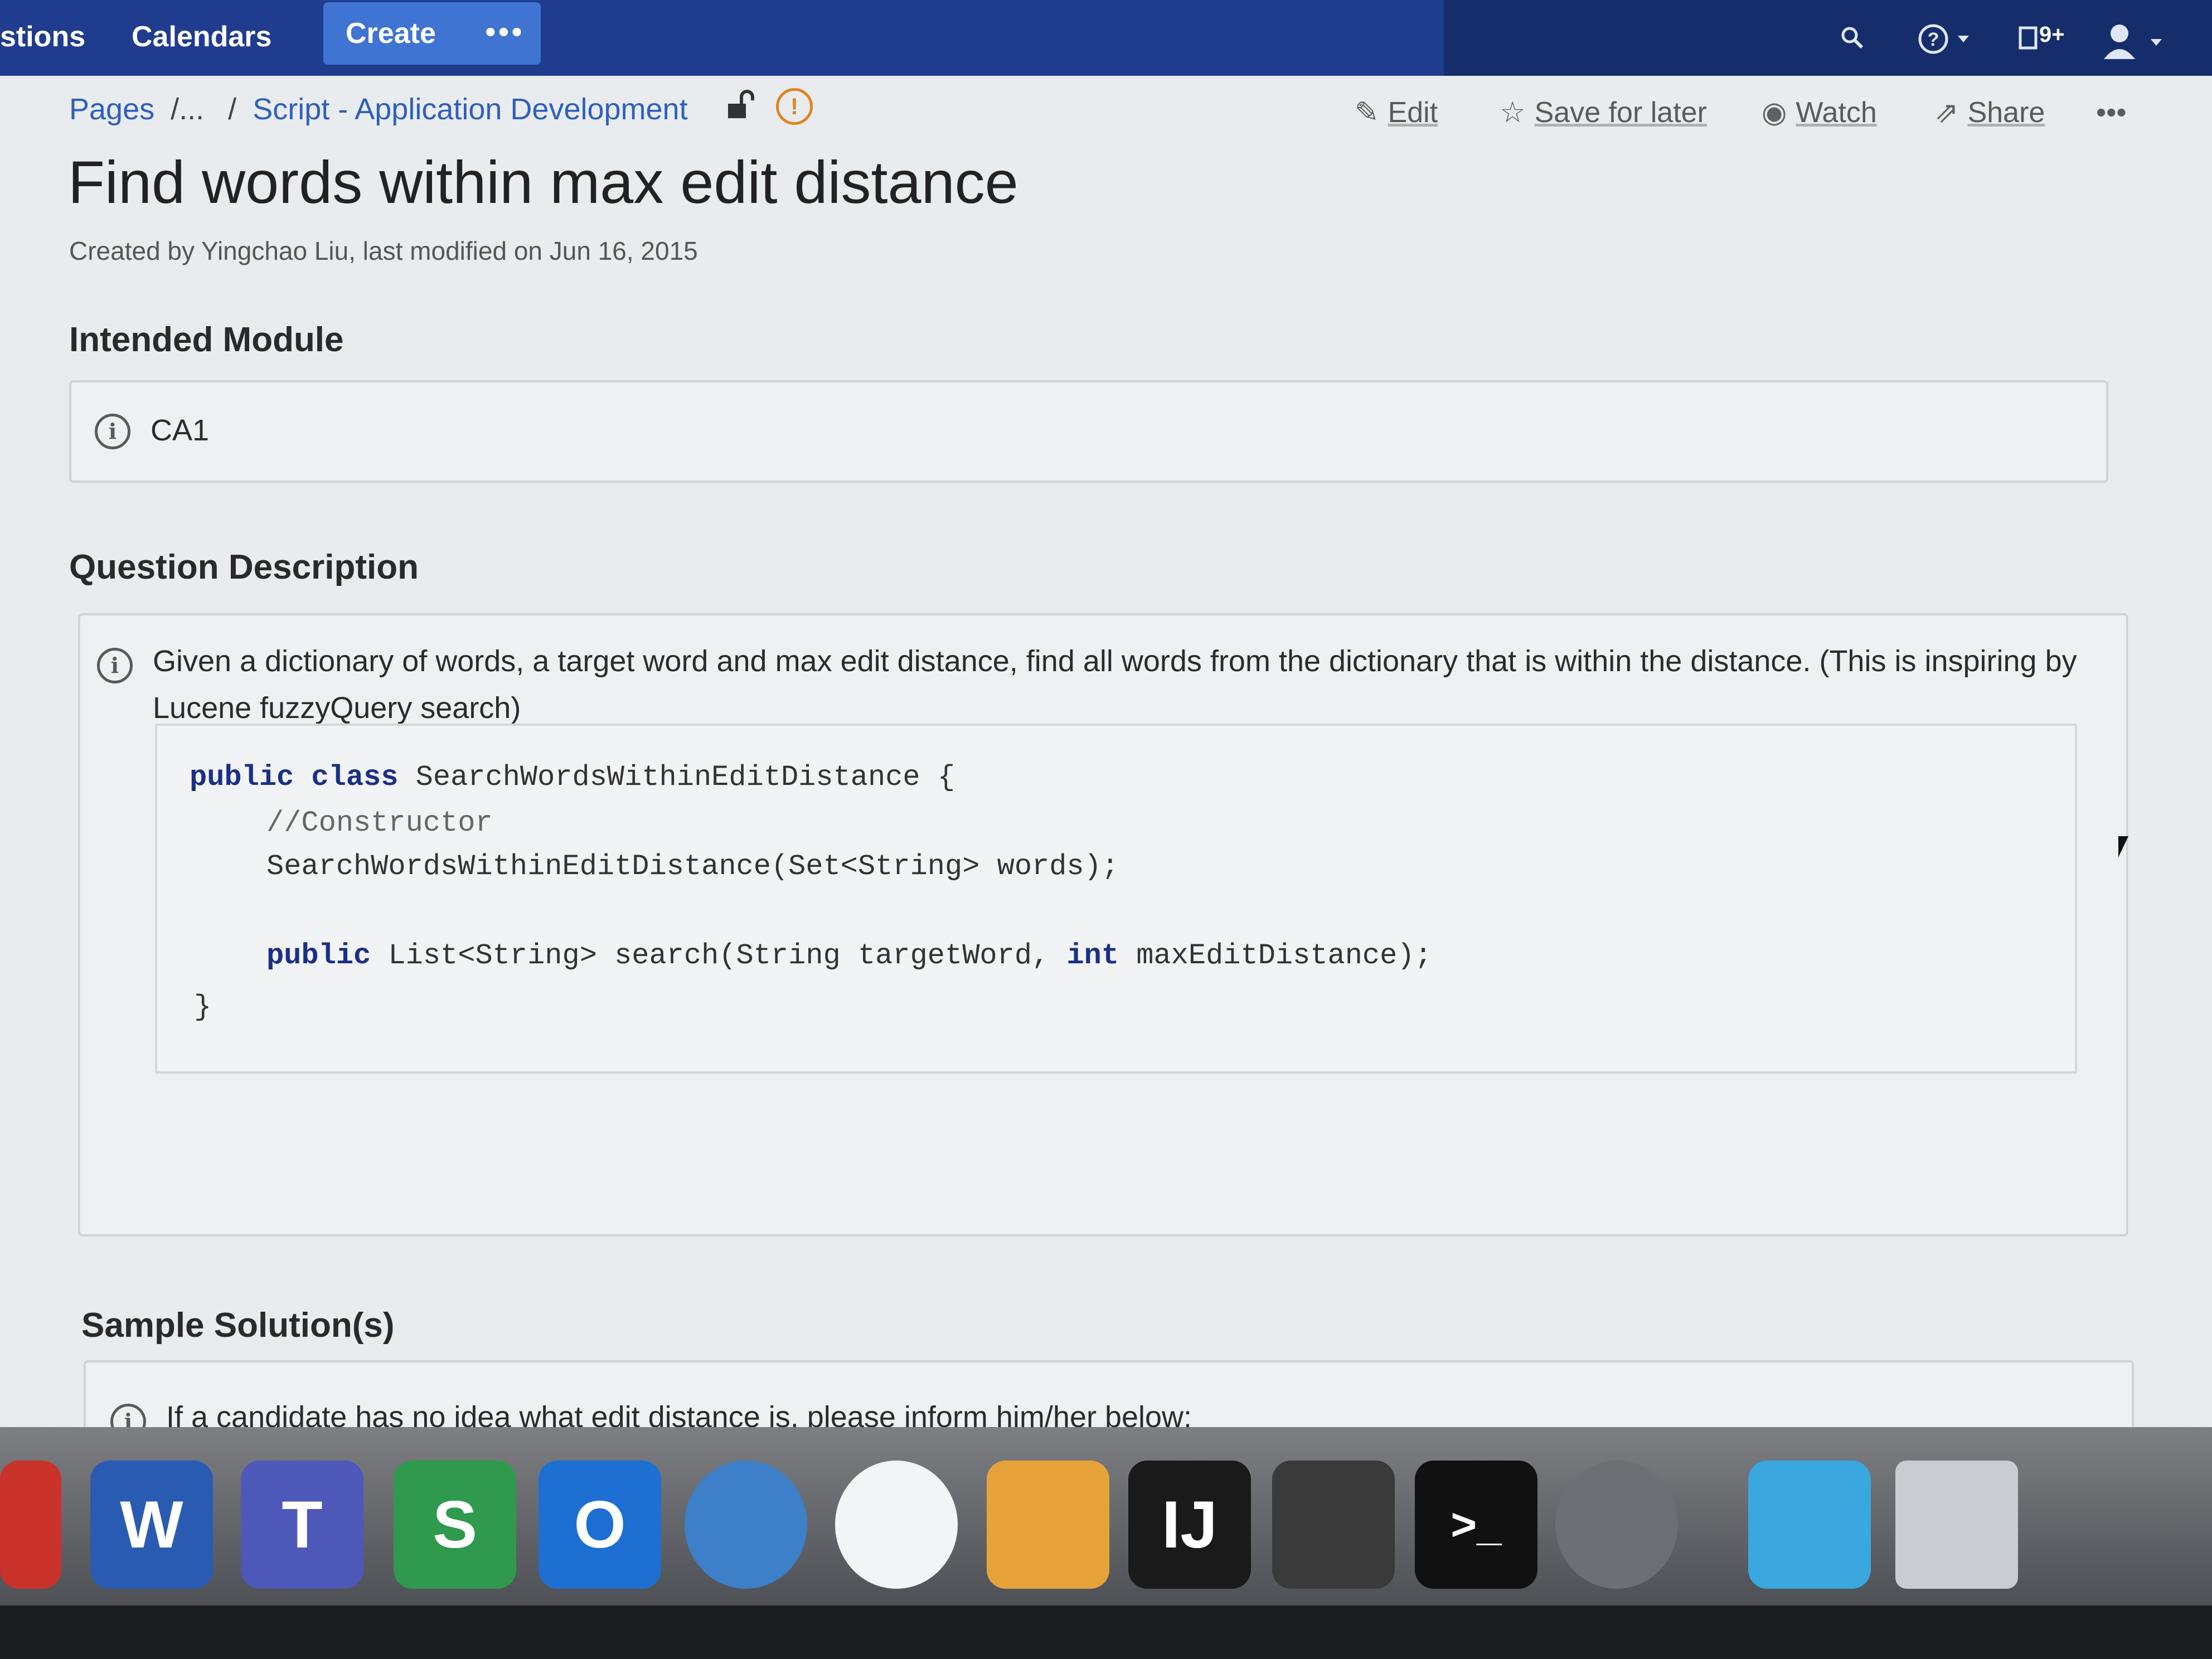  Describe the element at coordinates (238, 1325) in the screenshot. I see `sample-solutions-heading: Sample Solution(s)` at that location.